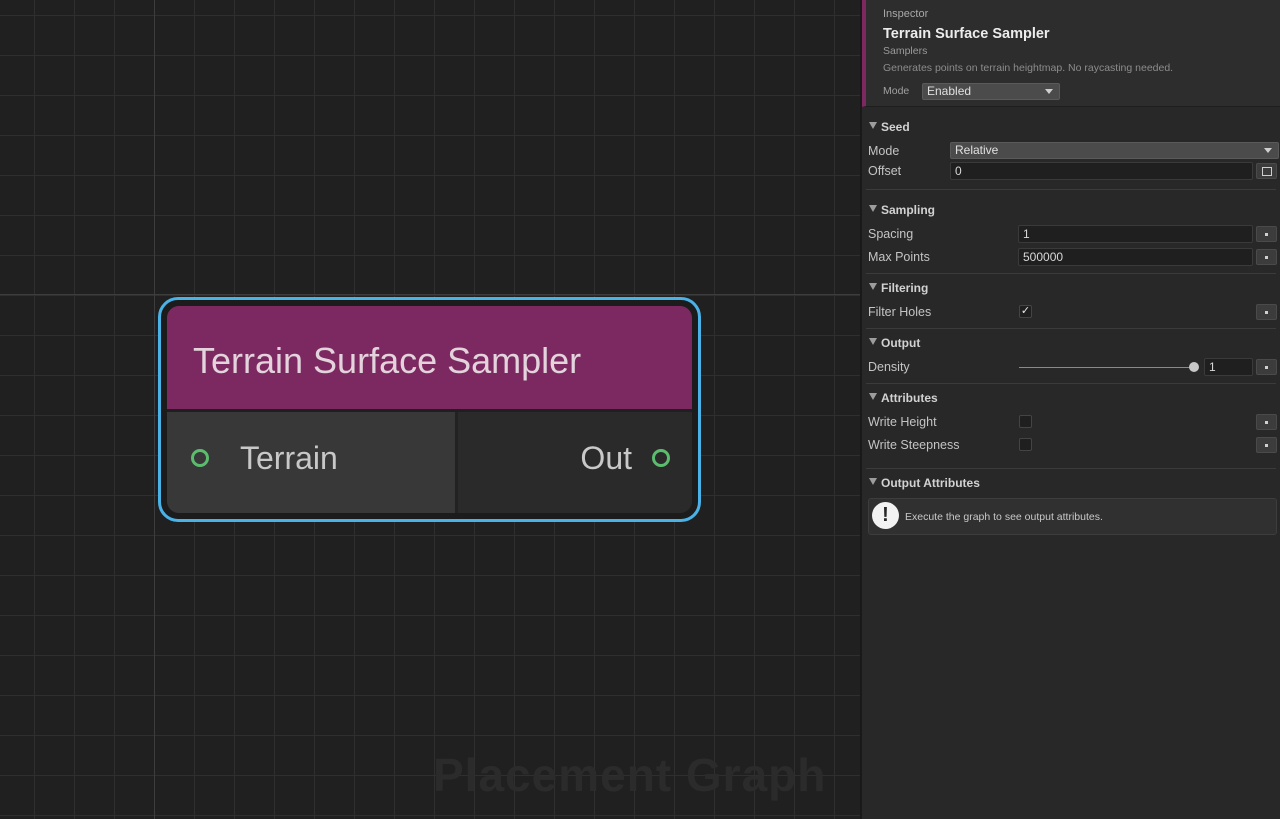 The image size is (1280, 819). What do you see at coordinates (1073, 399) in the screenshot?
I see `section-header-attributes: Attributes` at bounding box center [1073, 399].